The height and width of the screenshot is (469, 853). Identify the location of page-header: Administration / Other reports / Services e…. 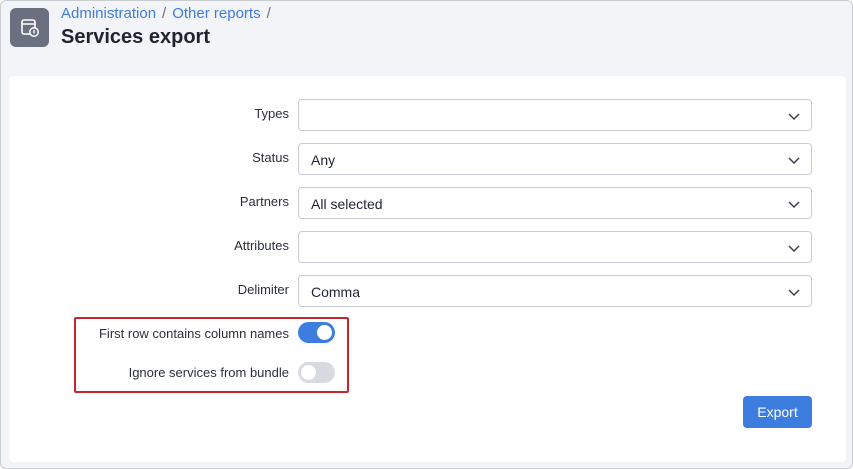
(426, 36).